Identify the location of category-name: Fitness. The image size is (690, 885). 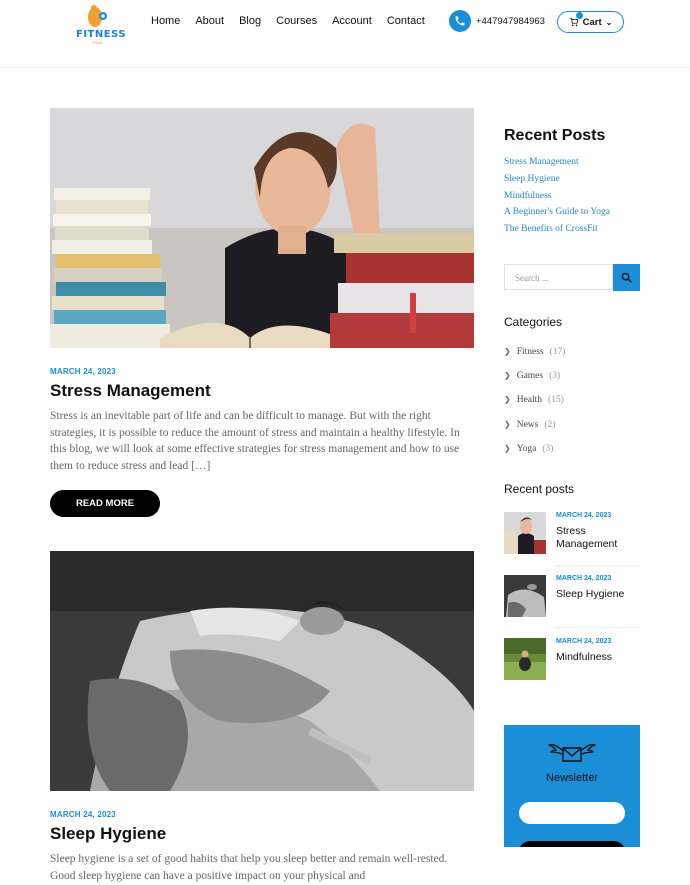
(530, 359).